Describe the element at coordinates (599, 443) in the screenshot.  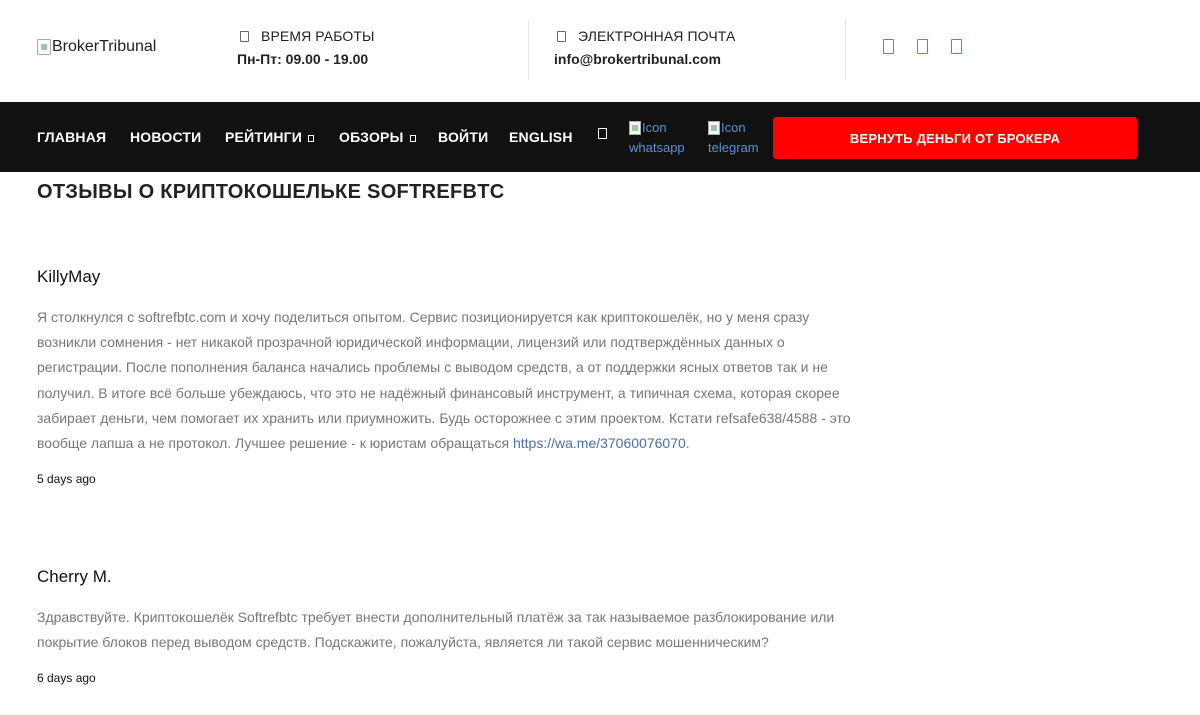
I see `review-link: https://wa.me/37060076070` at that location.